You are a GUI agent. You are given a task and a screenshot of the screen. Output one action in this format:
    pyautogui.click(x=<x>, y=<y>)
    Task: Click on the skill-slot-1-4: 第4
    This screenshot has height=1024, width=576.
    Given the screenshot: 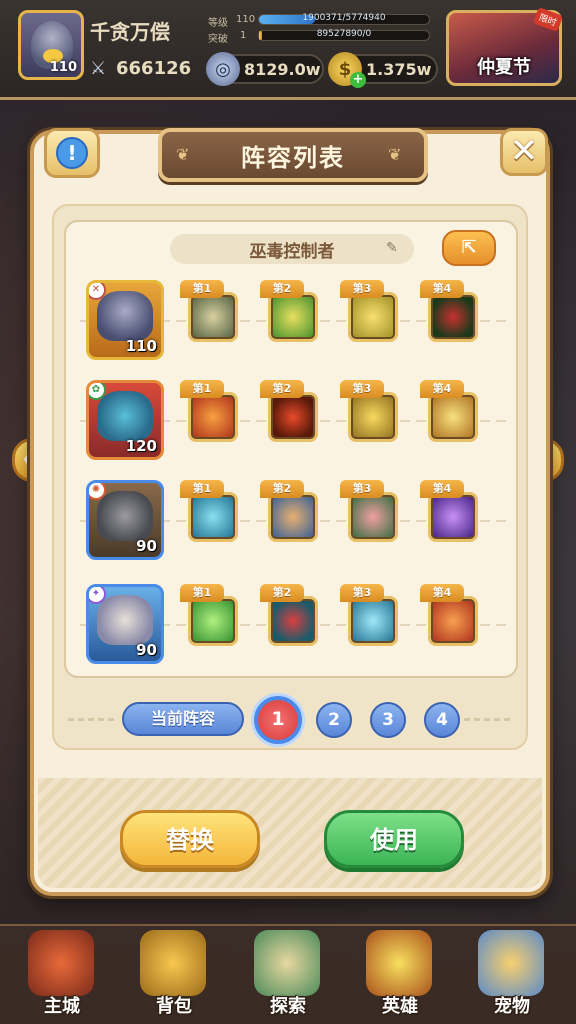 What is the action you would take?
    pyautogui.click(x=450, y=320)
    